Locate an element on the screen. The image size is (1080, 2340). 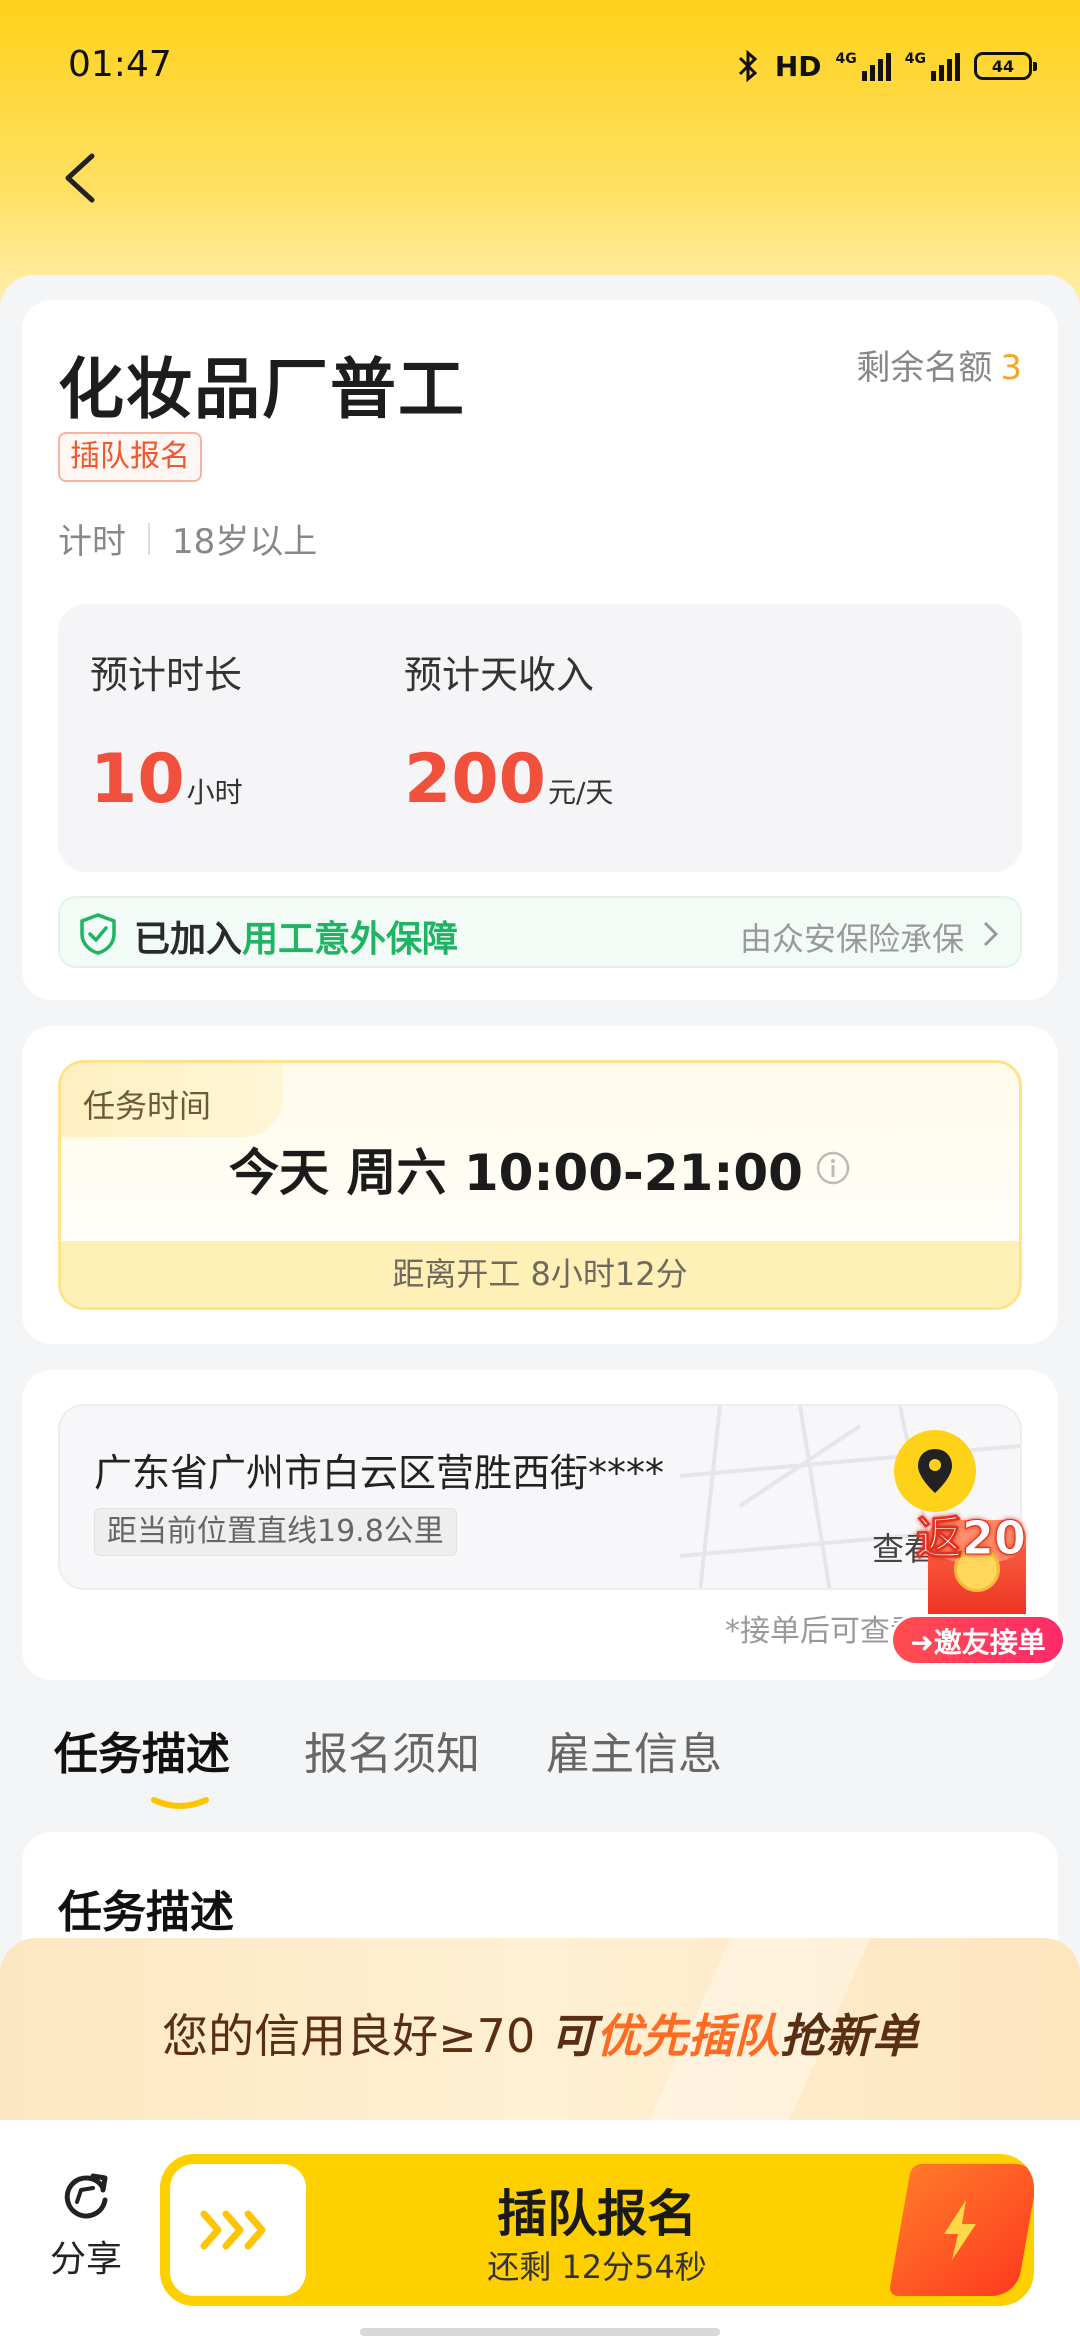
status-time: 01:47 is located at coordinates (120, 64).